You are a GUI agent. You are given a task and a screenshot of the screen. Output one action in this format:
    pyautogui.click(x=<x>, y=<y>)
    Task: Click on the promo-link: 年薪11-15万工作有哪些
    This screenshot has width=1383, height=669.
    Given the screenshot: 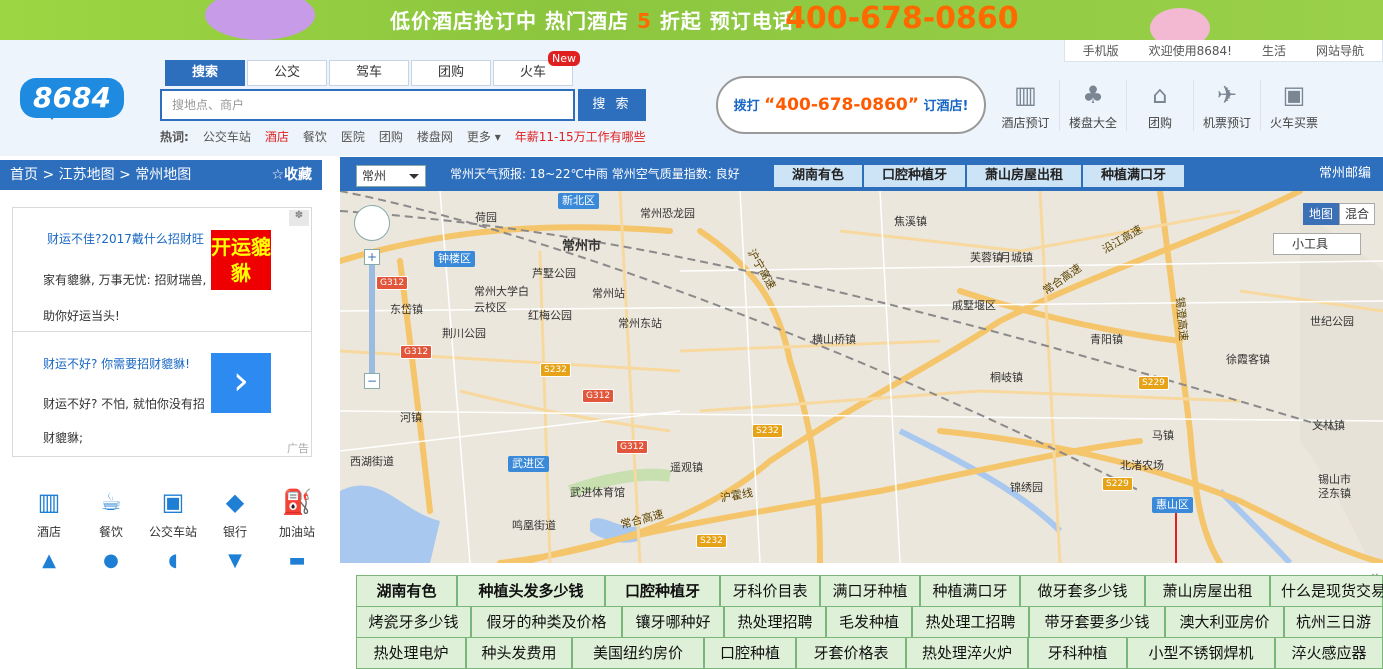 What is the action you would take?
    pyautogui.click(x=580, y=136)
    